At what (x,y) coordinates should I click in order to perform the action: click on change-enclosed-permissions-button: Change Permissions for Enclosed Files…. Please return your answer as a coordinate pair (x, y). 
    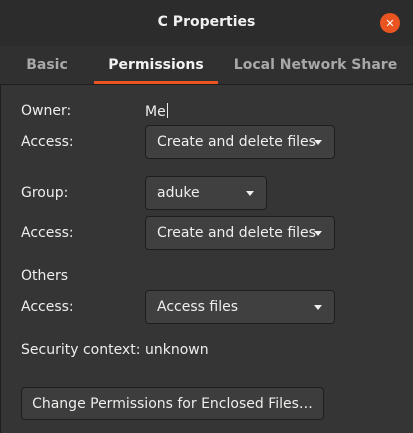
    Looking at the image, I should click on (172, 403).